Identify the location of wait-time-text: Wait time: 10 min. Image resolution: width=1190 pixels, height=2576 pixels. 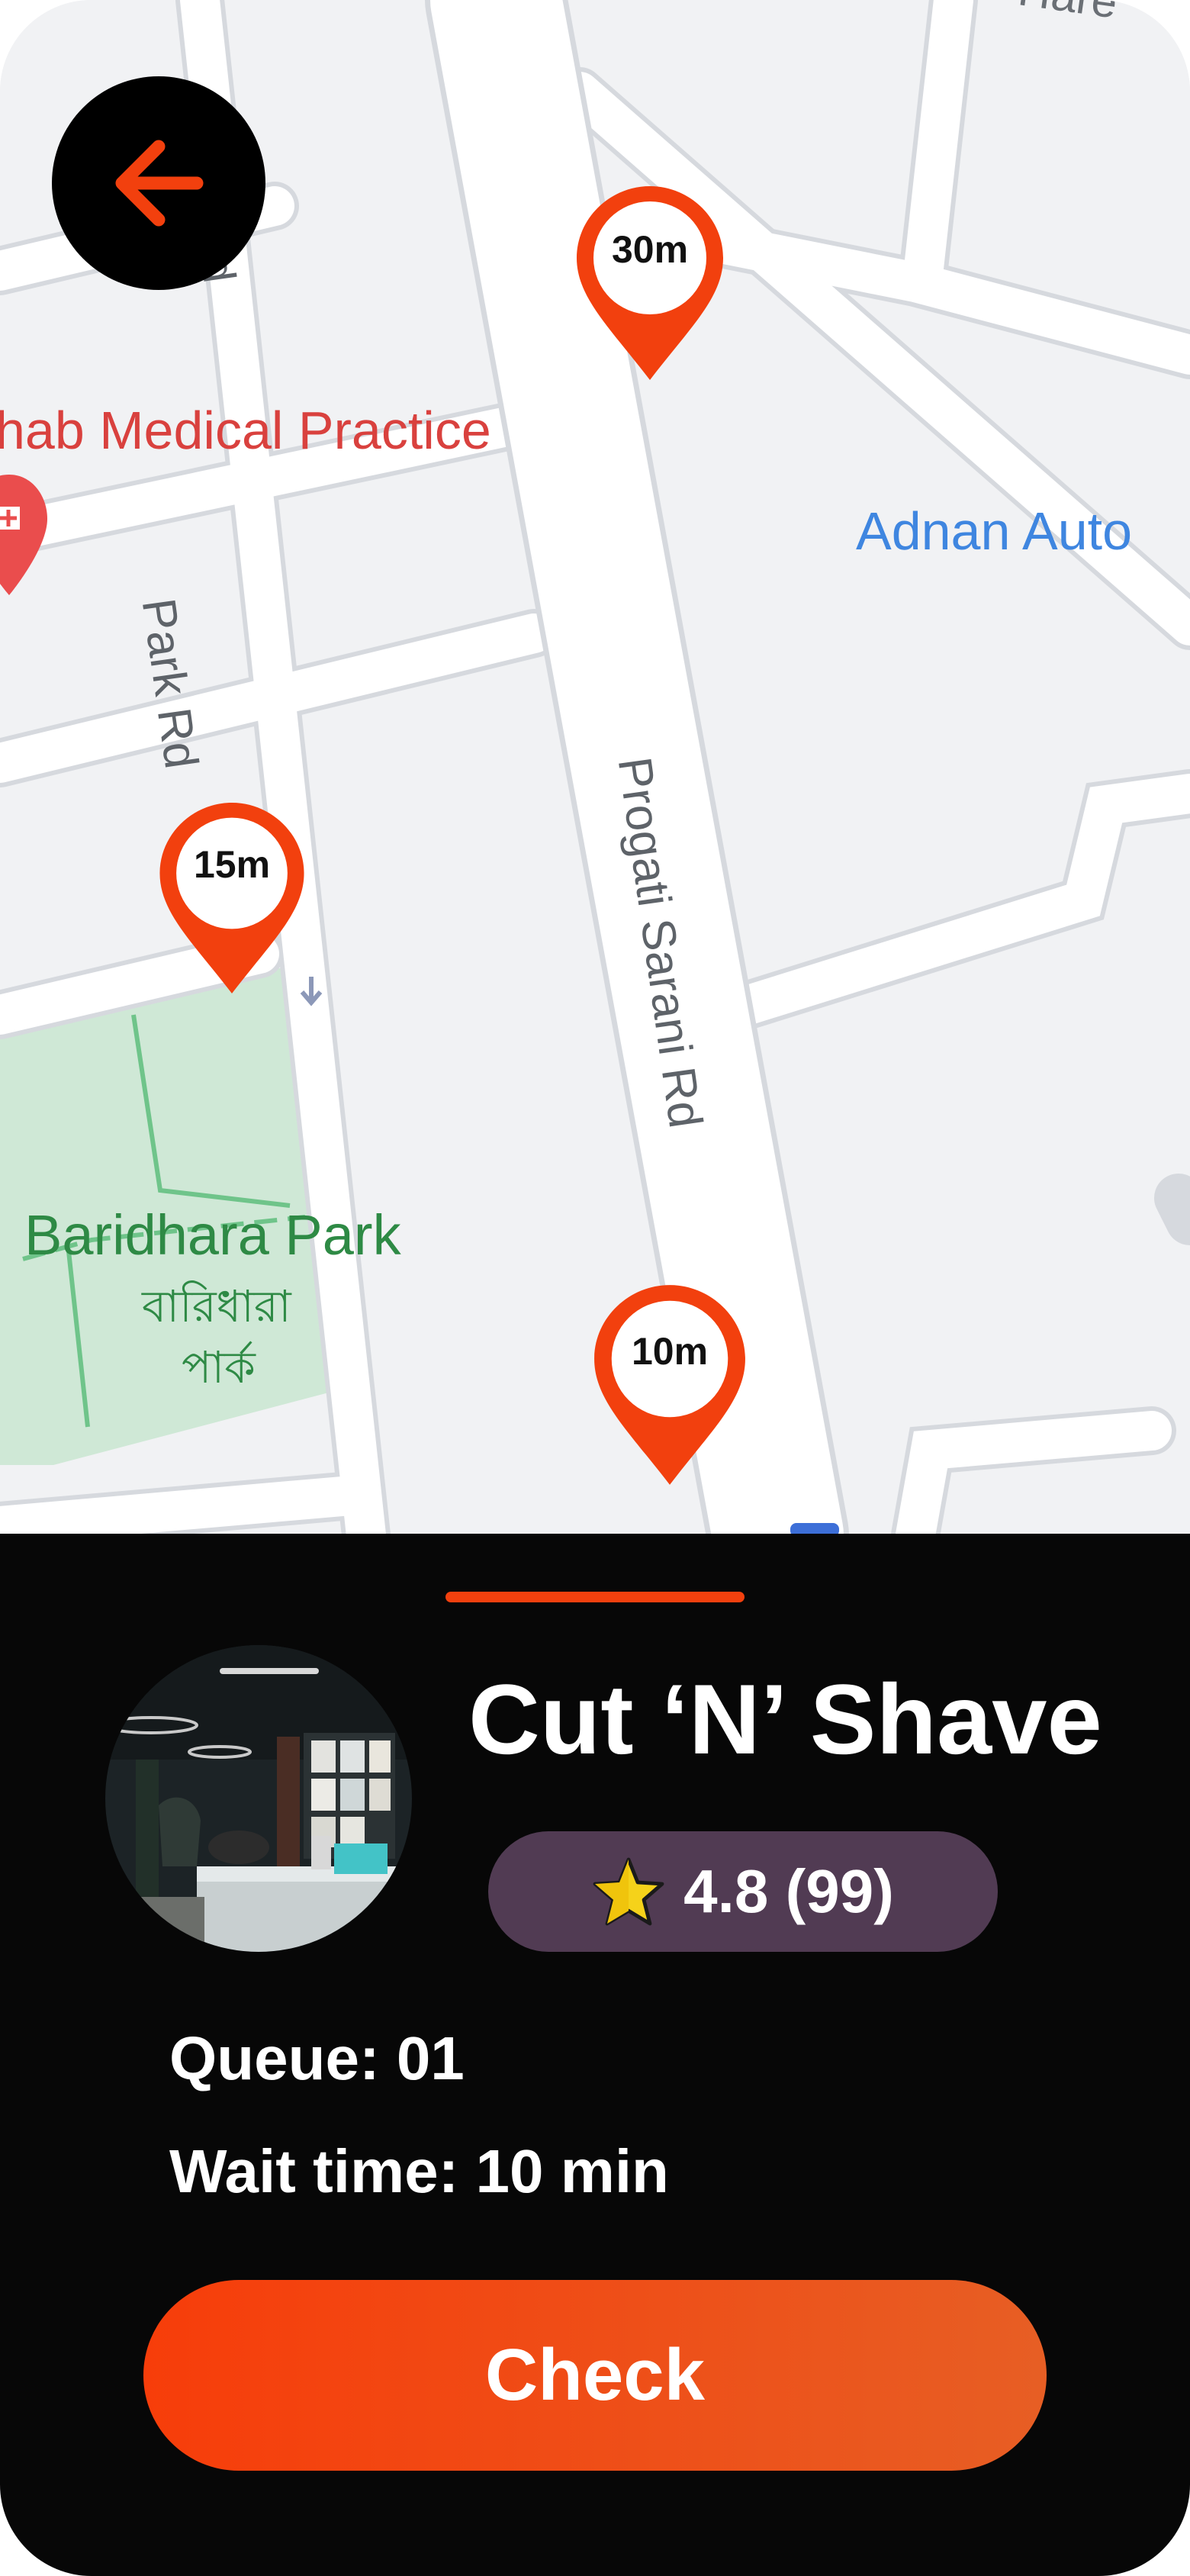
(419, 2171).